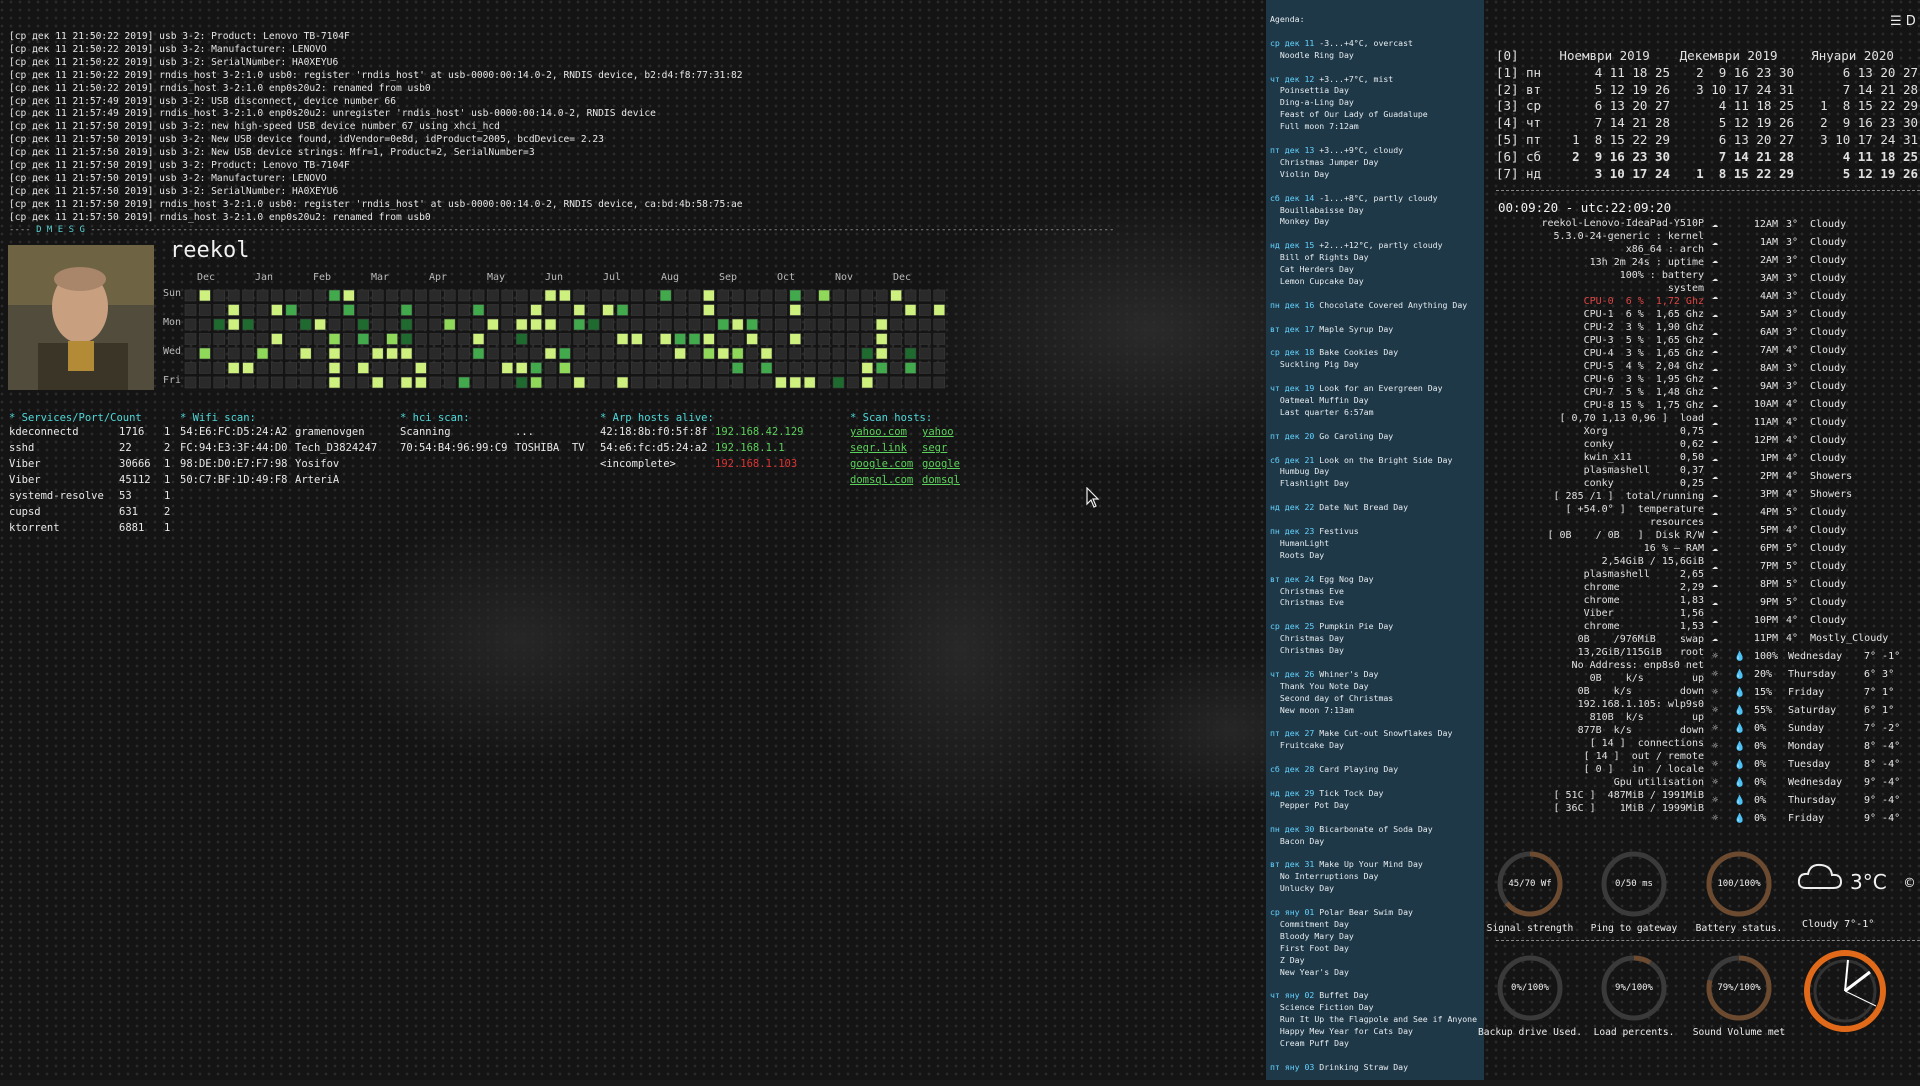  I want to click on precip-chance: 0%, so click(1760, 782).